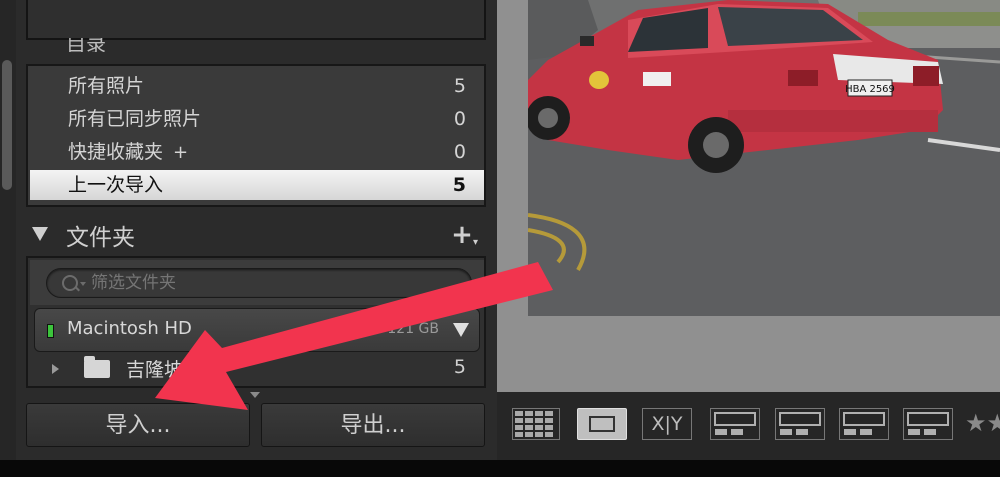  I want to click on catalog-item-label-wrap: 快捷收藏夹 +, so click(128, 152).